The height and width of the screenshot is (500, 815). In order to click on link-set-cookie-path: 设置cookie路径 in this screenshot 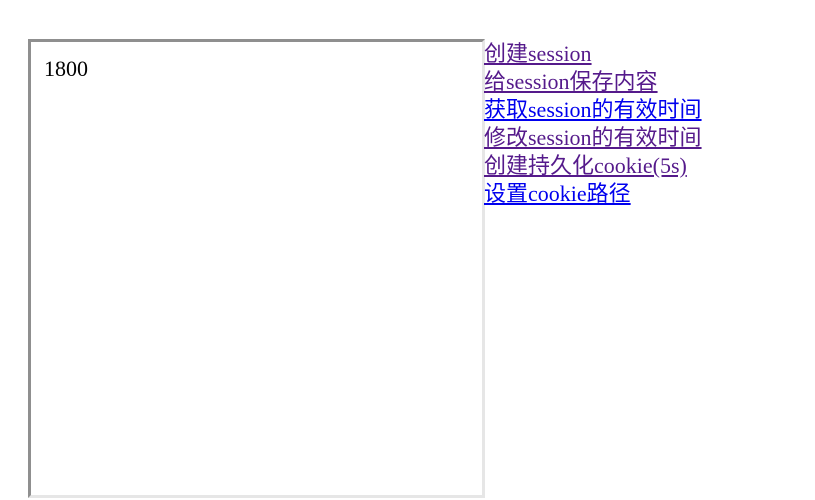, I will do `click(557, 194)`.